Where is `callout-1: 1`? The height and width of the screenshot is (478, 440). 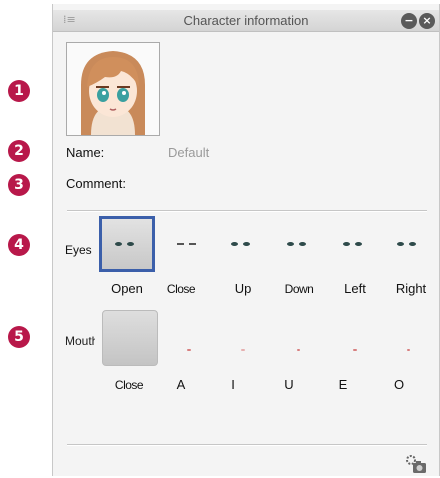
callout-1: 1 is located at coordinates (19, 91).